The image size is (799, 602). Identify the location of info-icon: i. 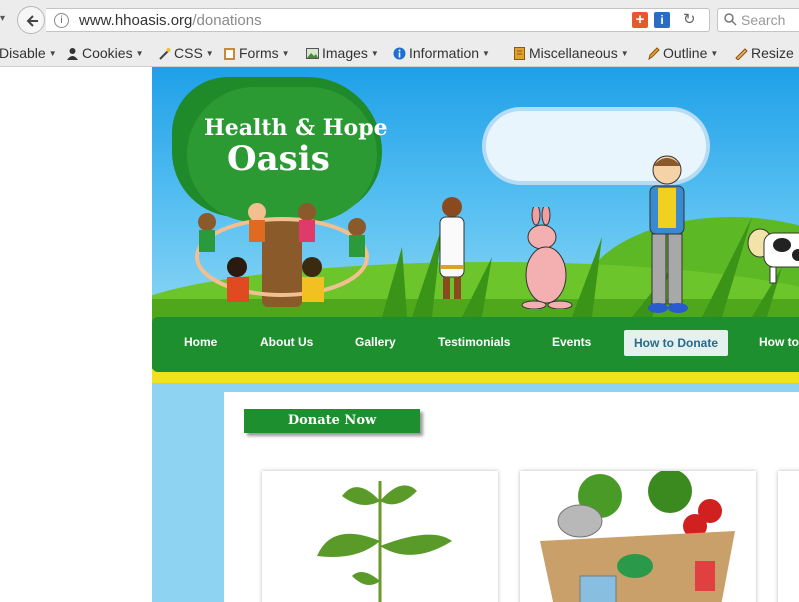
(61, 20).